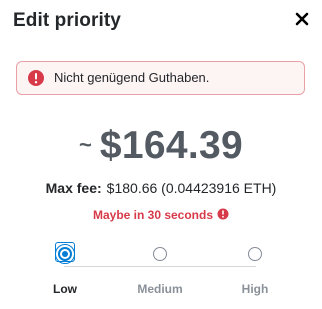  Describe the element at coordinates (67, 20) in the screenshot. I see `dialog-title: Edit priority` at that location.